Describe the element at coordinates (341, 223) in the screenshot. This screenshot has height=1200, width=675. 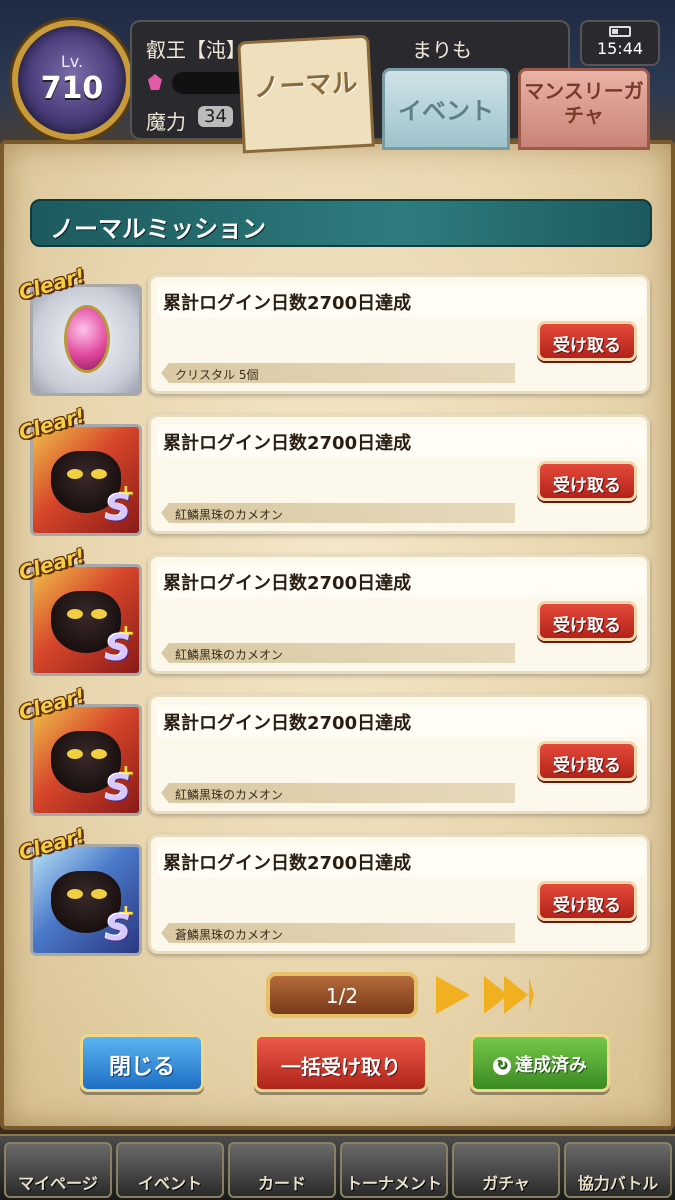
I see `panel-title: ノーマルミッション` at that location.